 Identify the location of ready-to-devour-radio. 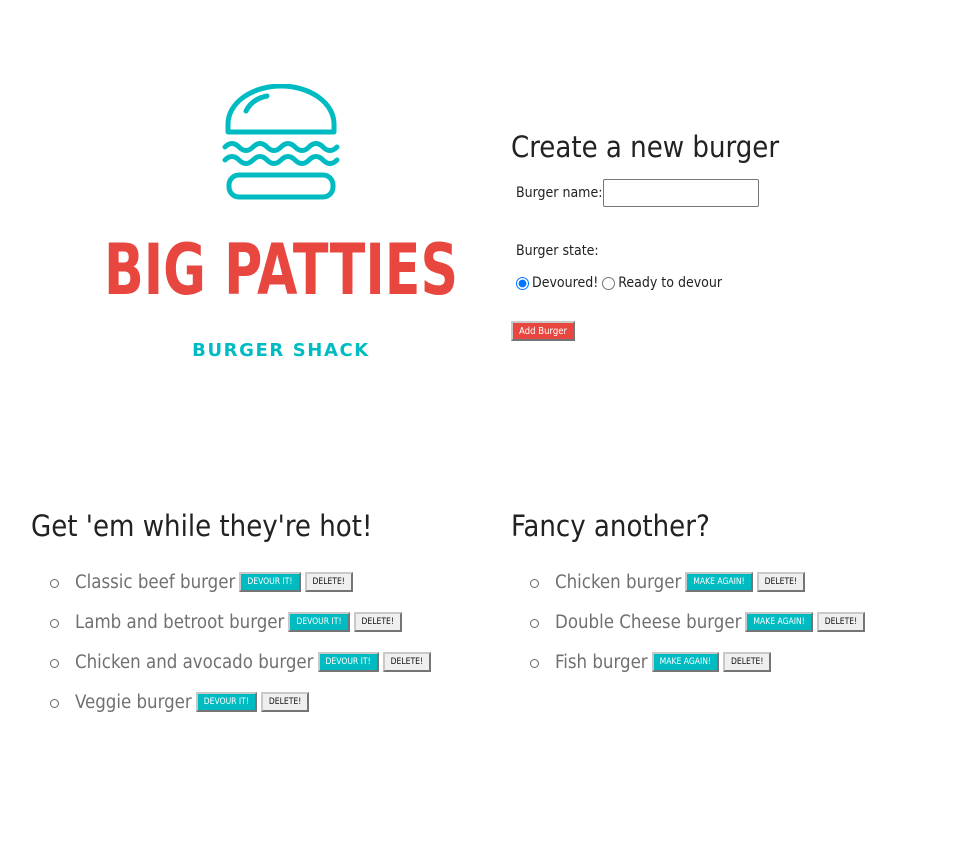
(609, 283).